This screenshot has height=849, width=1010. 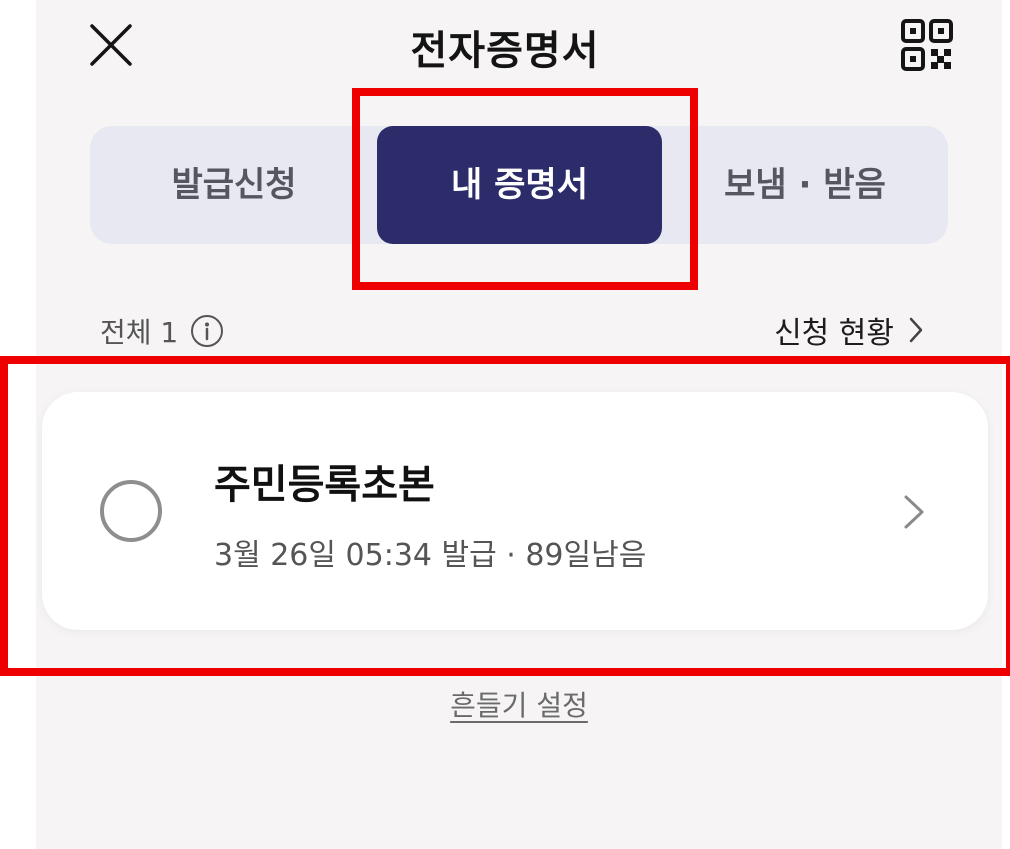 What do you see at coordinates (505, 51) in the screenshot?
I see `page-title: 전자증명서` at bounding box center [505, 51].